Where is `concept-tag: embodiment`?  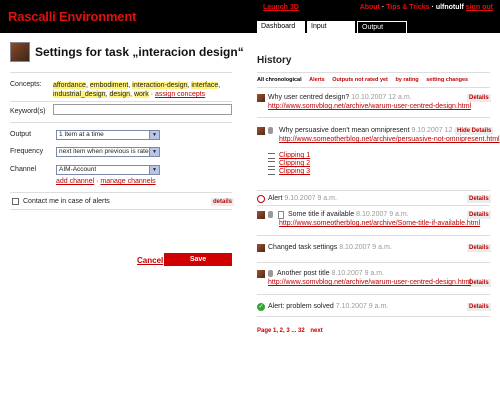 concept-tag: embodiment is located at coordinates (109, 85).